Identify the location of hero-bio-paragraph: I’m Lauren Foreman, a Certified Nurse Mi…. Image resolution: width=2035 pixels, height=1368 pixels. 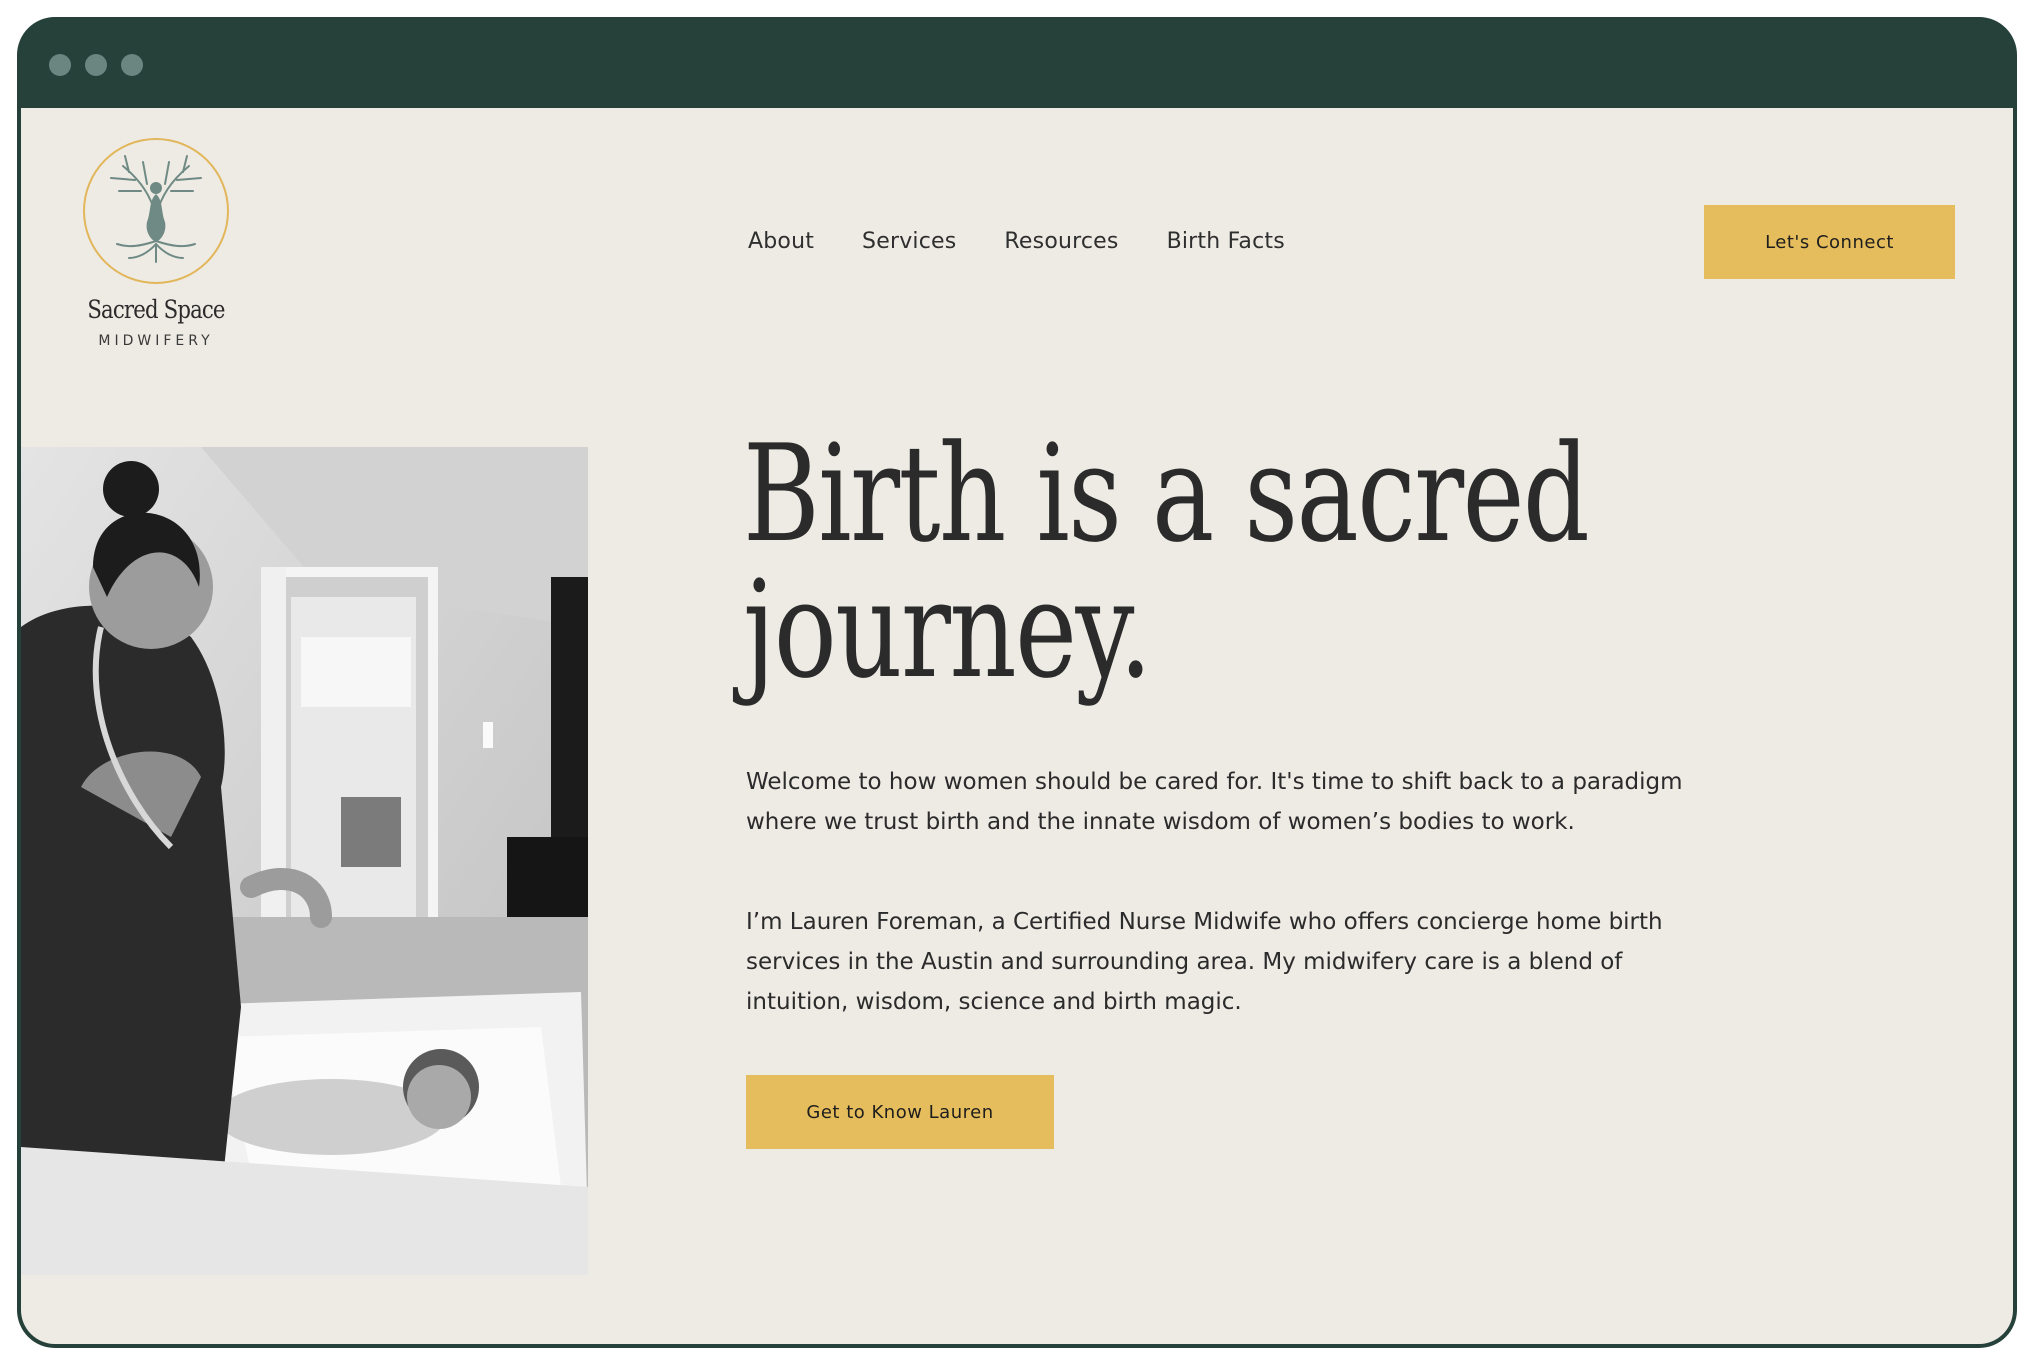
(1204, 962).